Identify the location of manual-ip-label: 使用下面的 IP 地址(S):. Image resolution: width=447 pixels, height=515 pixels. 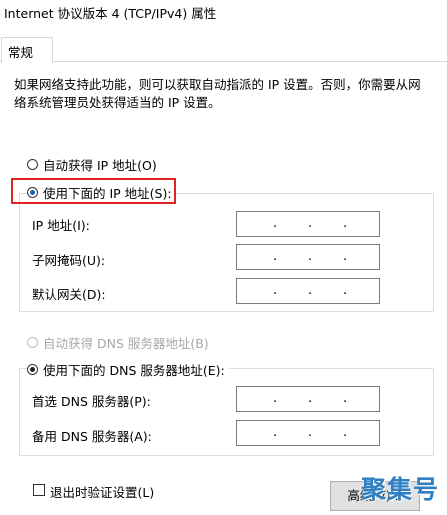
(107, 193).